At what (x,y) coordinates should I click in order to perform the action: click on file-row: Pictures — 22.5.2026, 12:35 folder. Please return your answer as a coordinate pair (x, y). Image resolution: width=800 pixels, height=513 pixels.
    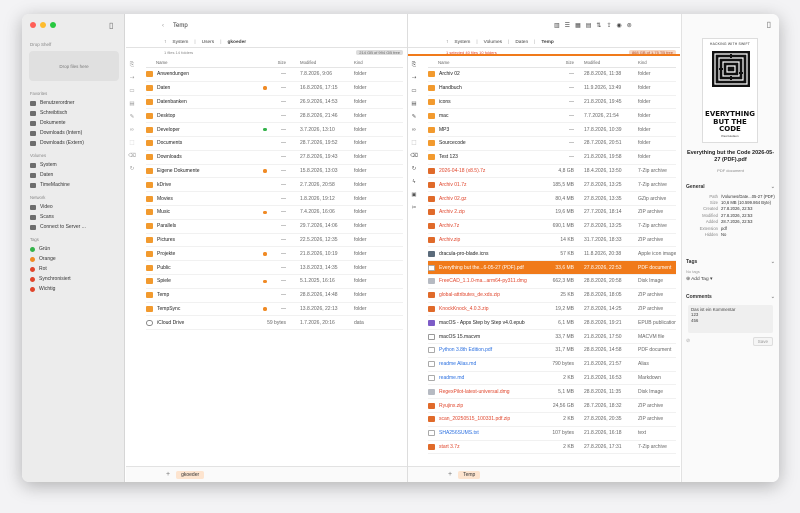
    Looking at the image, I should click on (274, 241).